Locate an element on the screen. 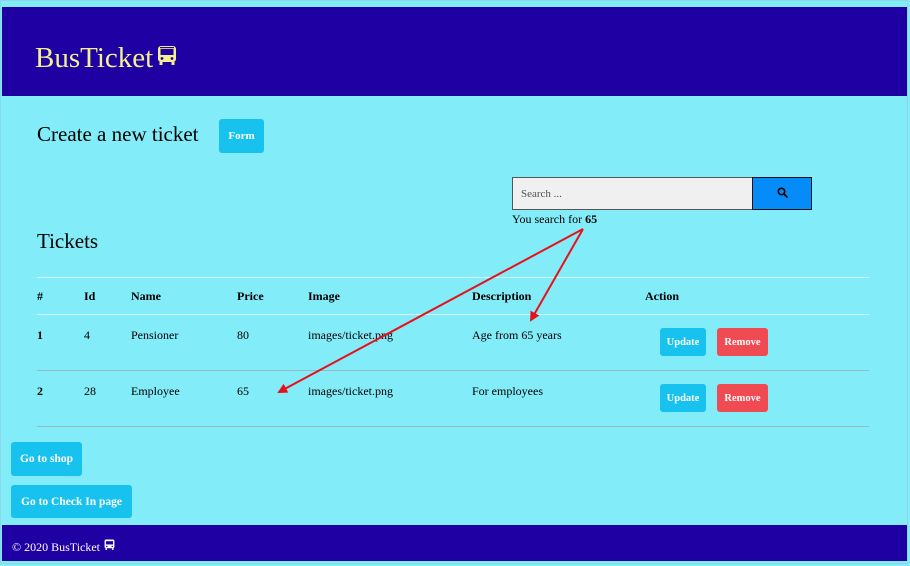  search-input is located at coordinates (632, 193).